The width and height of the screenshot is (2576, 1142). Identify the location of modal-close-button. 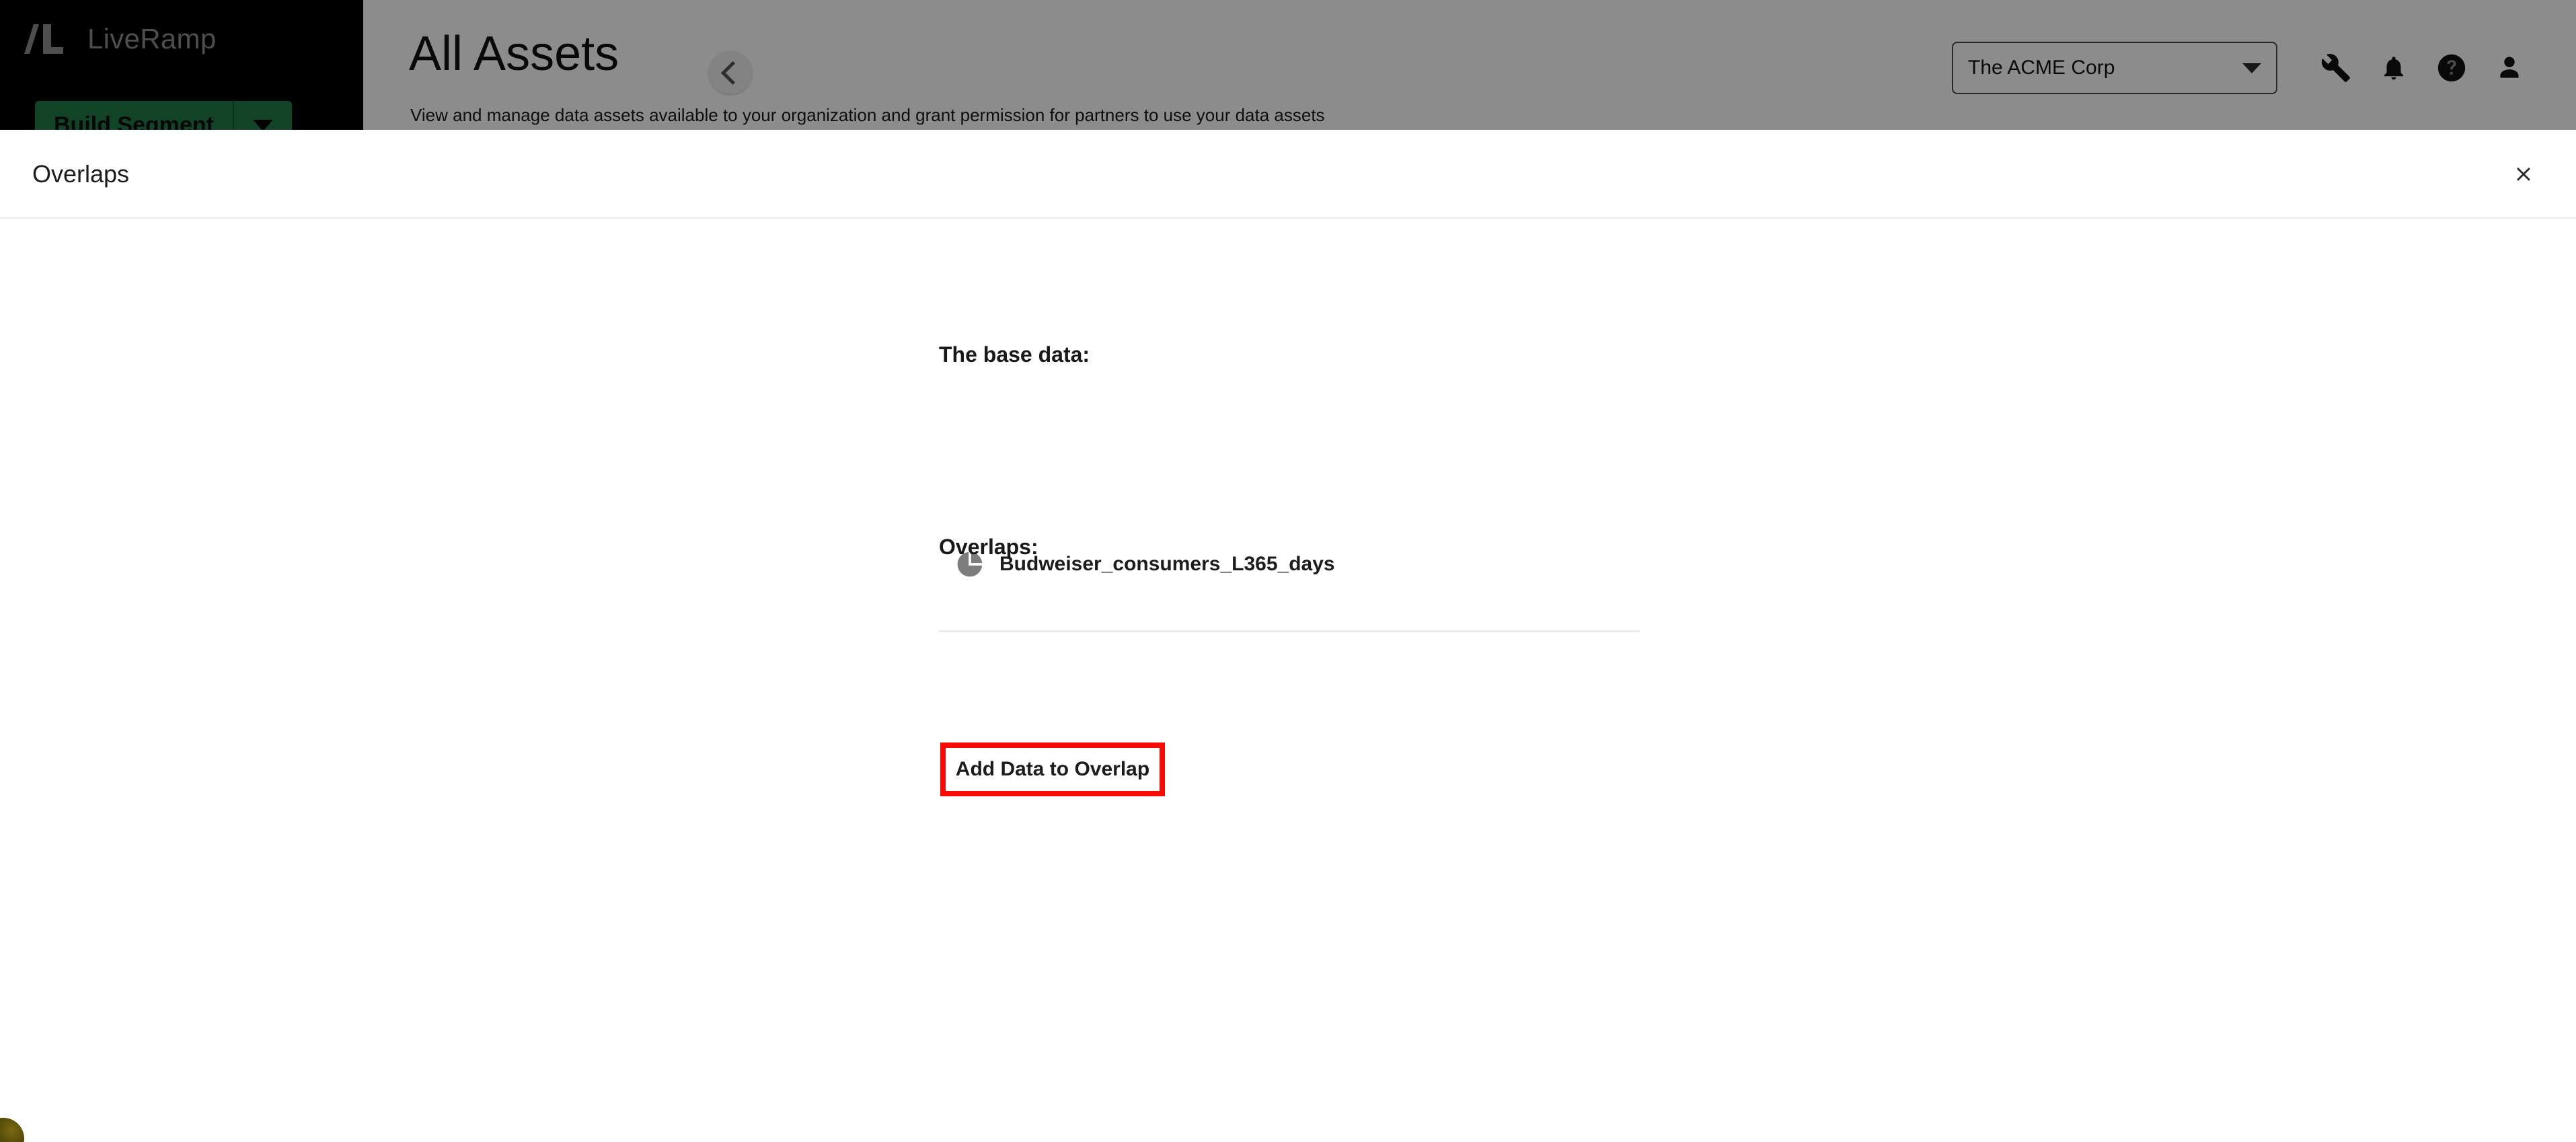
(2523, 174).